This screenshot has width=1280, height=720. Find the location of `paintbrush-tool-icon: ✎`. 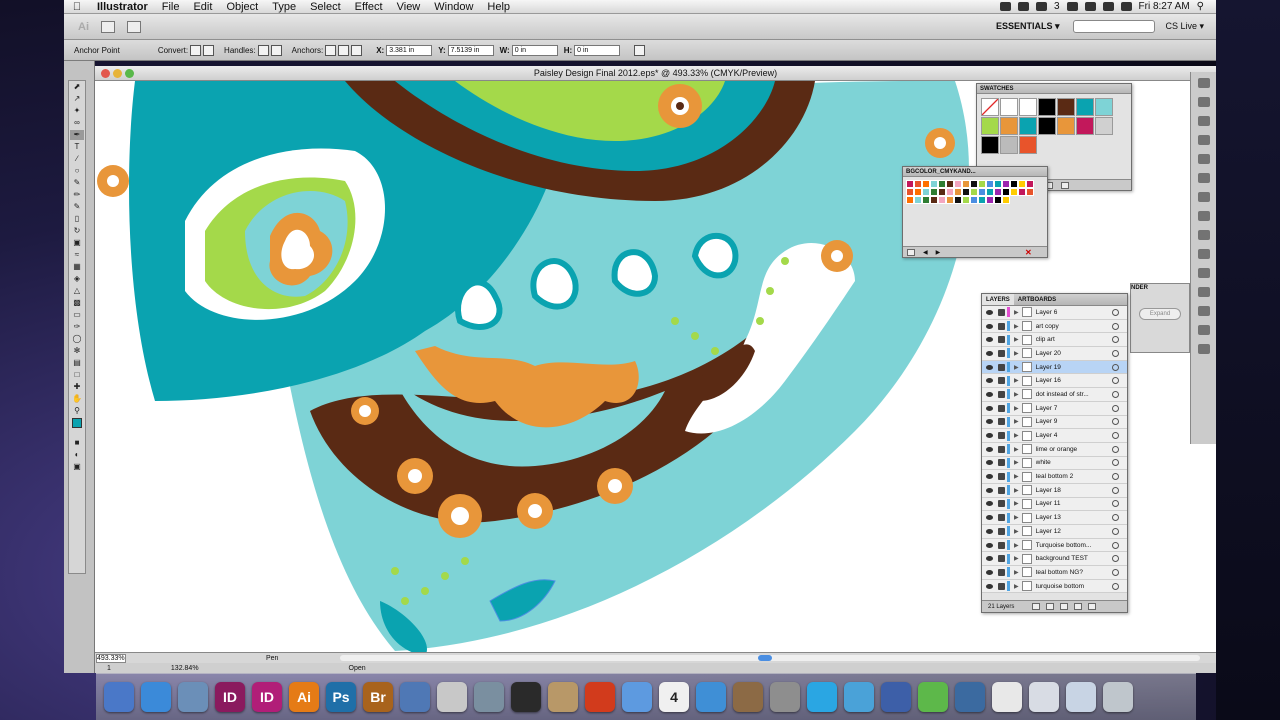

paintbrush-tool-icon: ✎ is located at coordinates (77, 183).